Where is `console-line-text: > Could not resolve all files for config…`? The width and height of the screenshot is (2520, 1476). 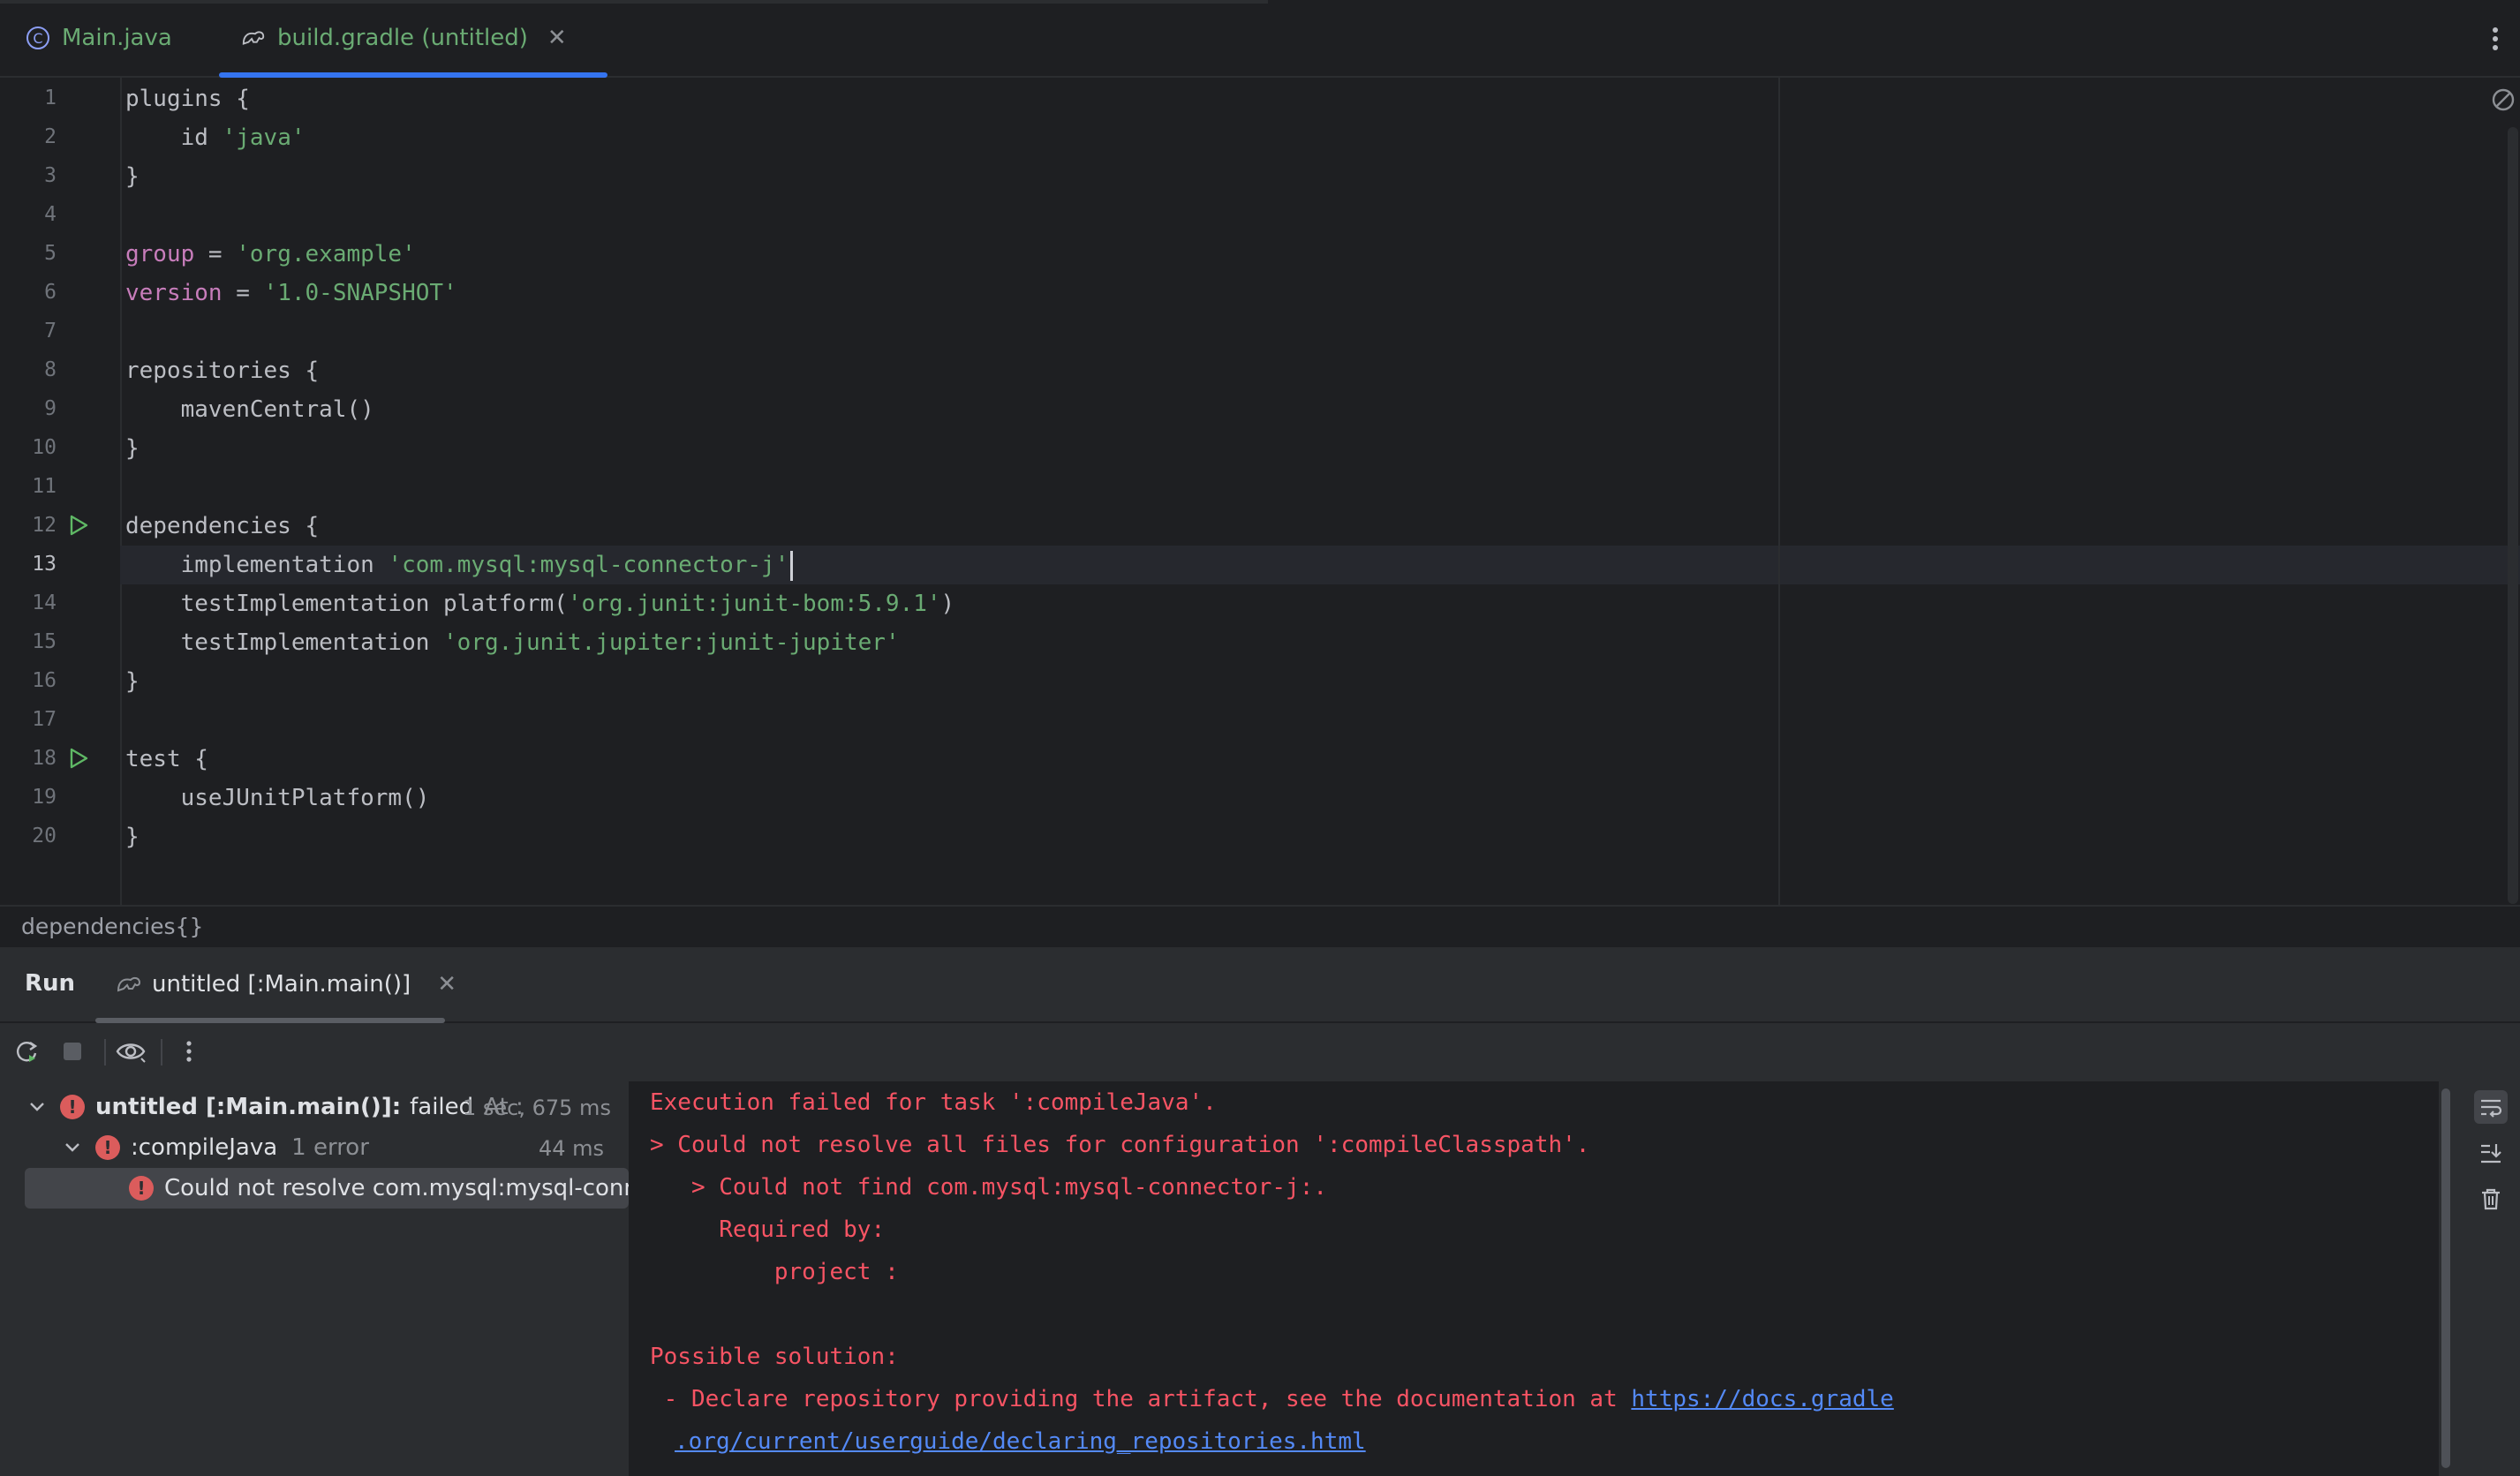 console-line-text: > Could not resolve all files for config… is located at coordinates (1120, 1145).